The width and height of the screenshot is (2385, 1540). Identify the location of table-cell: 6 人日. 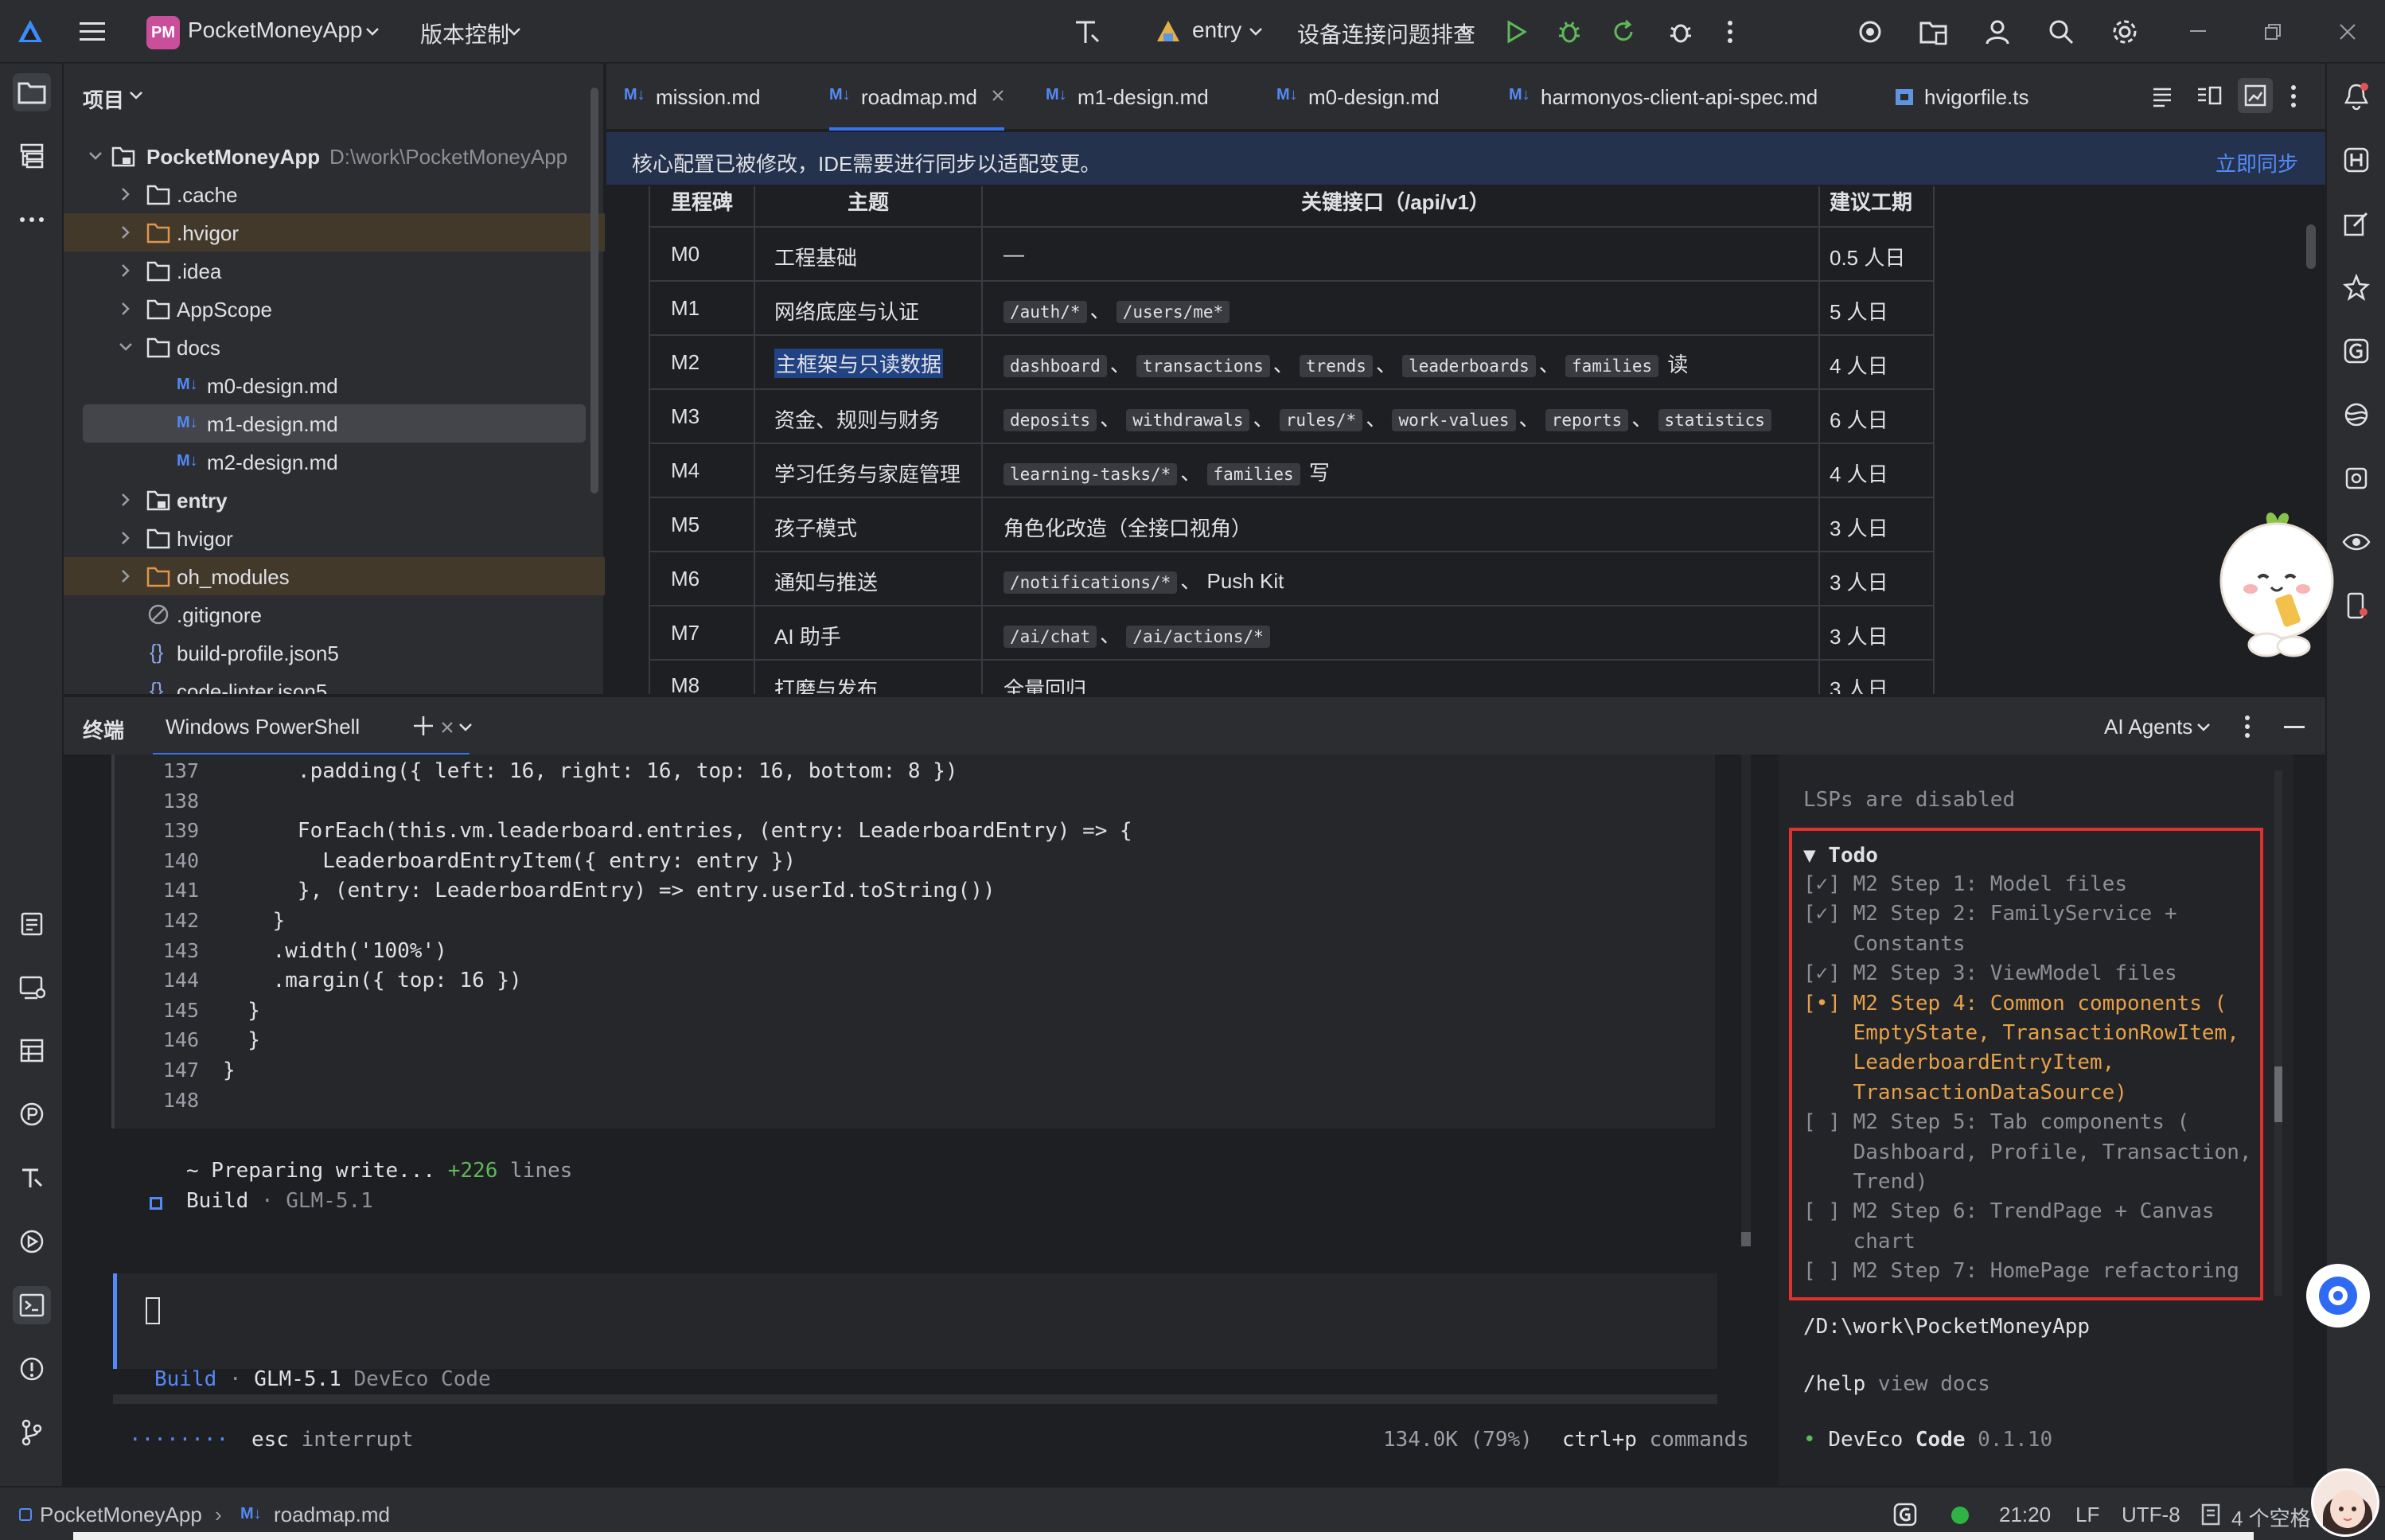
(1859, 420).